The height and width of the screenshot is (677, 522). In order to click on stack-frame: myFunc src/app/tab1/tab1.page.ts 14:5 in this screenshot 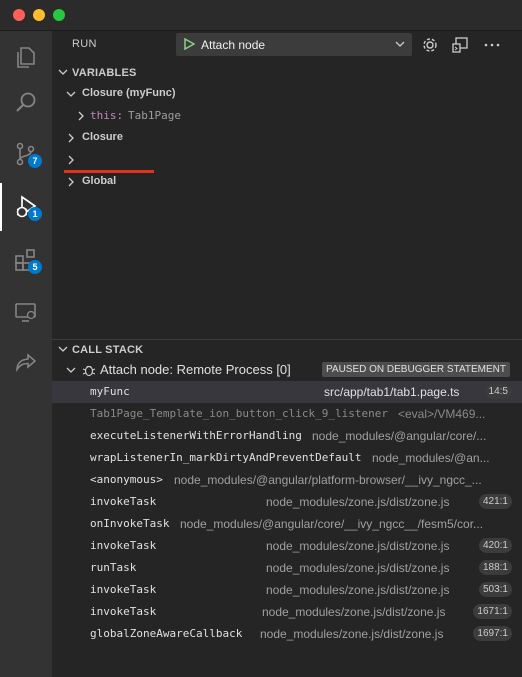, I will do `click(287, 392)`.